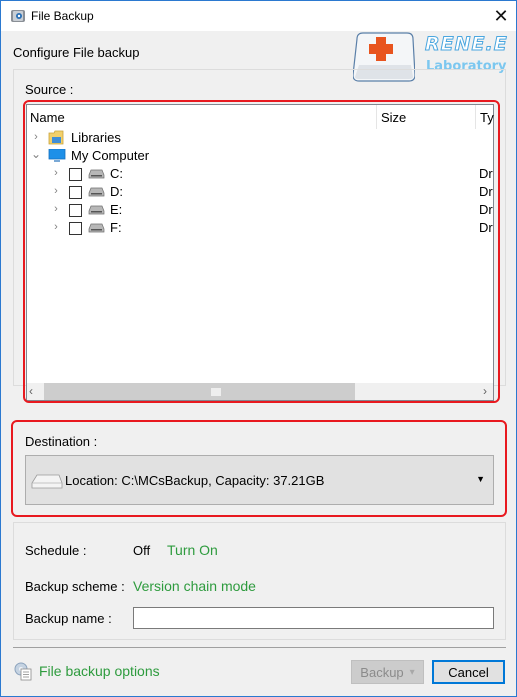 This screenshot has width=517, height=697. Describe the element at coordinates (47, 481) in the screenshot. I see `destination-drive-icon` at that location.